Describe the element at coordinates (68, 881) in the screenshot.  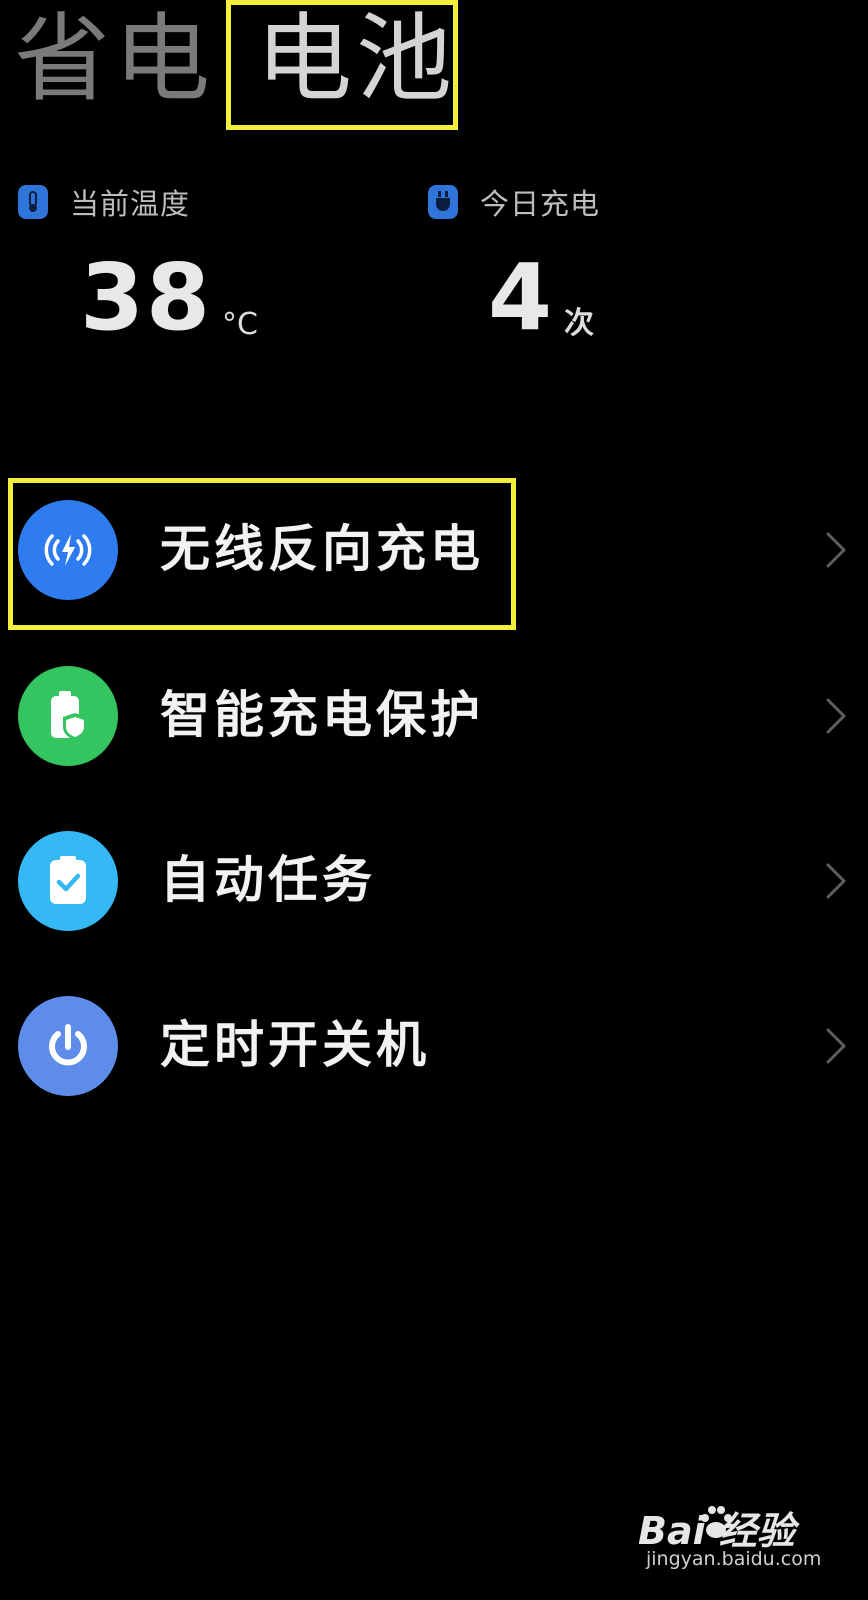
I see `clipboard-check-icon` at that location.